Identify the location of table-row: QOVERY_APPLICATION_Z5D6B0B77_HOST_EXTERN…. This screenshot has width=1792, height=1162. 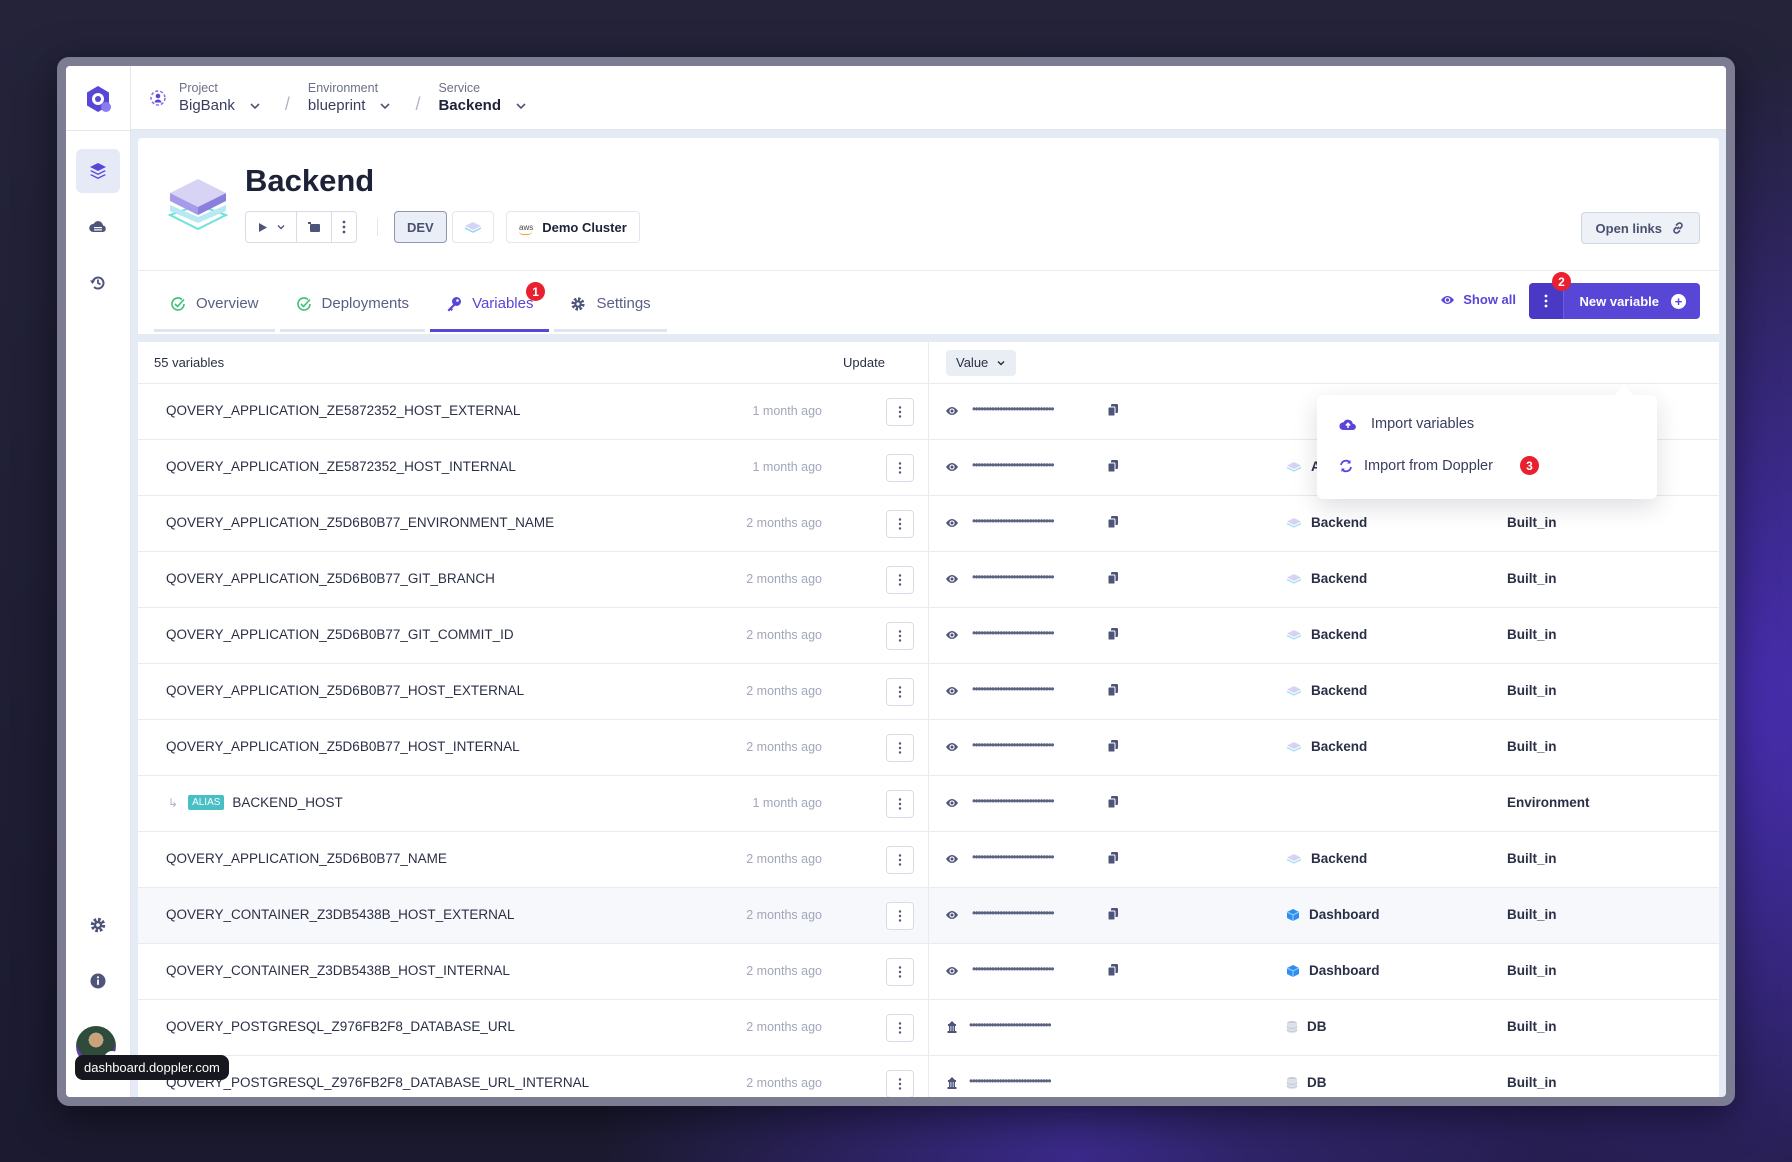
(928, 692).